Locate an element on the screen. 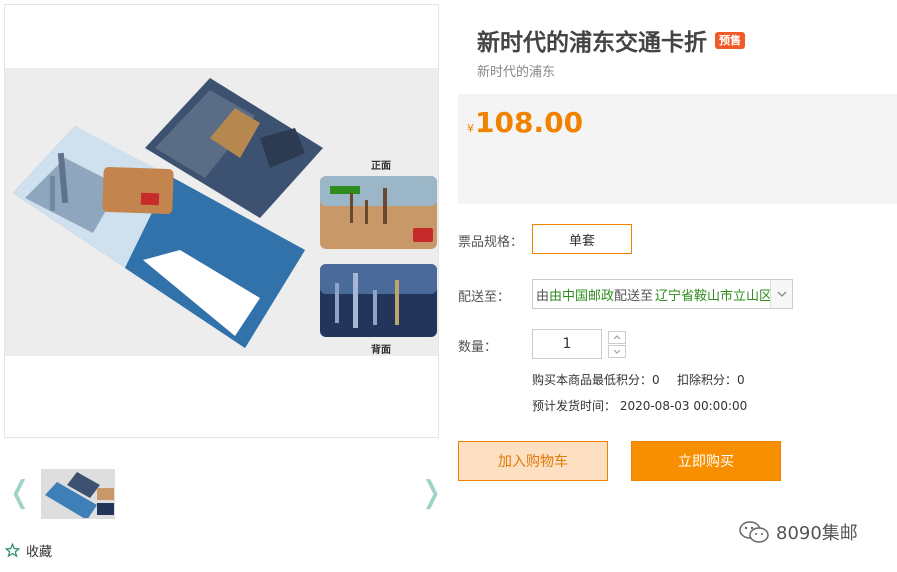 This screenshot has height=572, width=897. product-title-row: 新时代的浦东交通卡折 预售 is located at coordinates (611, 40).